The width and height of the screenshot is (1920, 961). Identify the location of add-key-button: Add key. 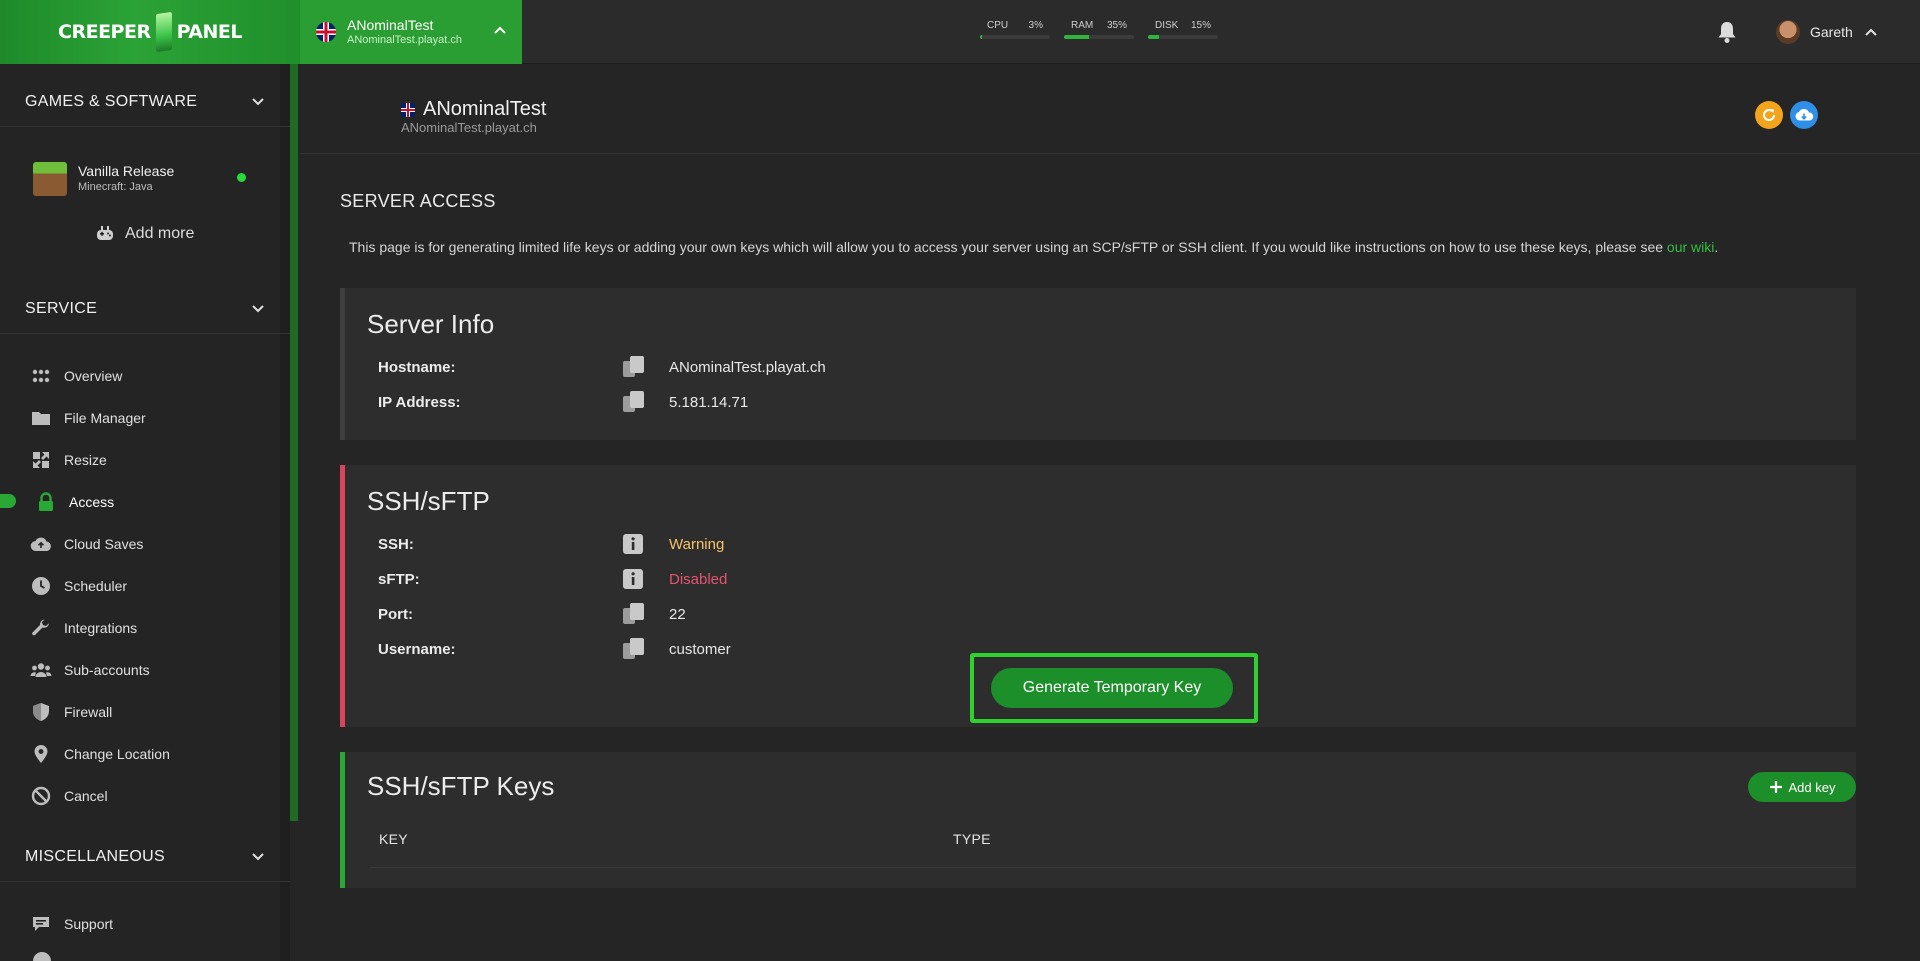
(1802, 787).